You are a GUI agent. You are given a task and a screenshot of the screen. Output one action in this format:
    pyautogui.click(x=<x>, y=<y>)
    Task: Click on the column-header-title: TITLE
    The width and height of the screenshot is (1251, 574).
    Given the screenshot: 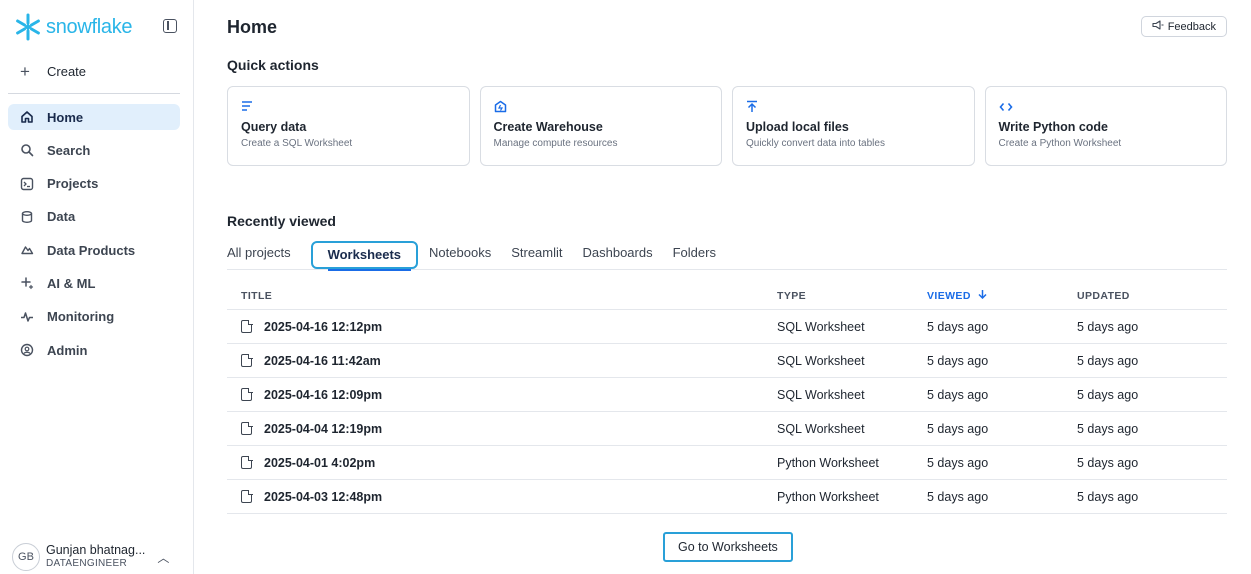 What is the action you would take?
    pyautogui.click(x=502, y=296)
    